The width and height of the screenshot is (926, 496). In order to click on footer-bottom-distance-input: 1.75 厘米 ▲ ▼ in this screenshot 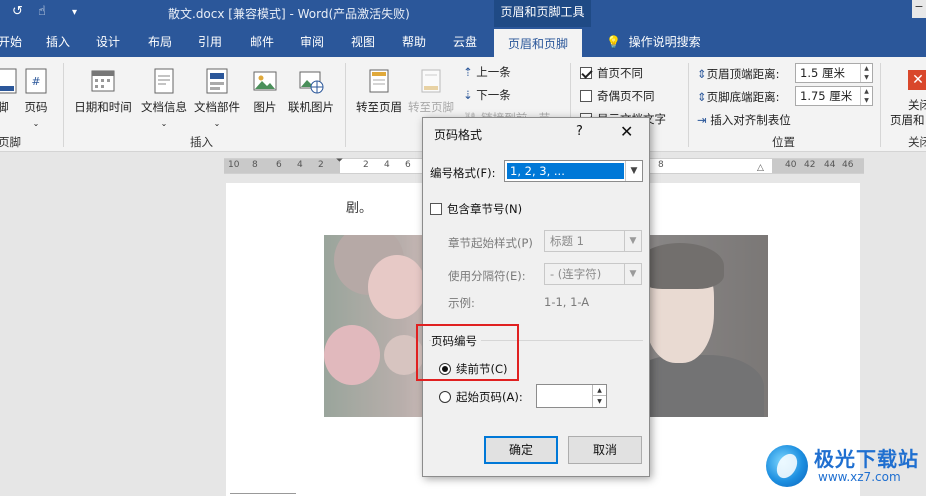, I will do `click(834, 96)`.